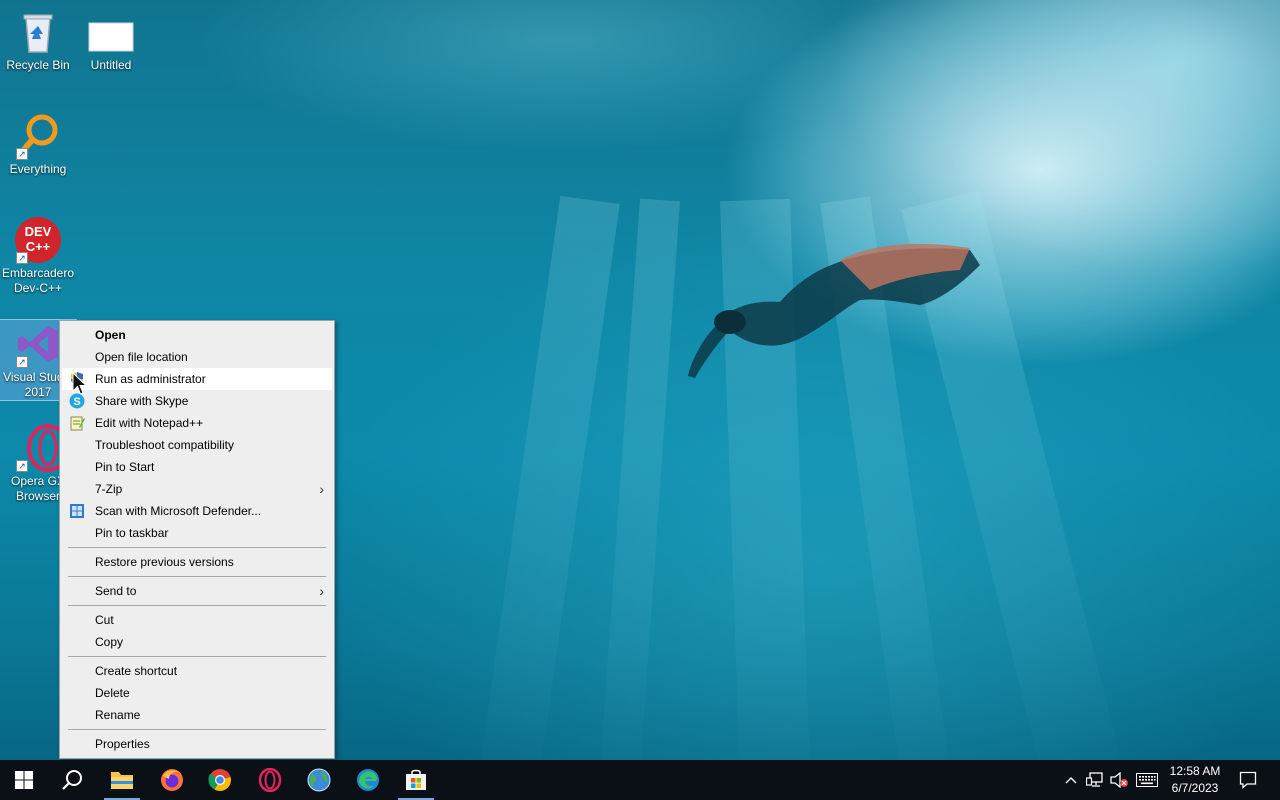  What do you see at coordinates (109, 489) in the screenshot?
I see `menu-item-label: 7-Zip` at bounding box center [109, 489].